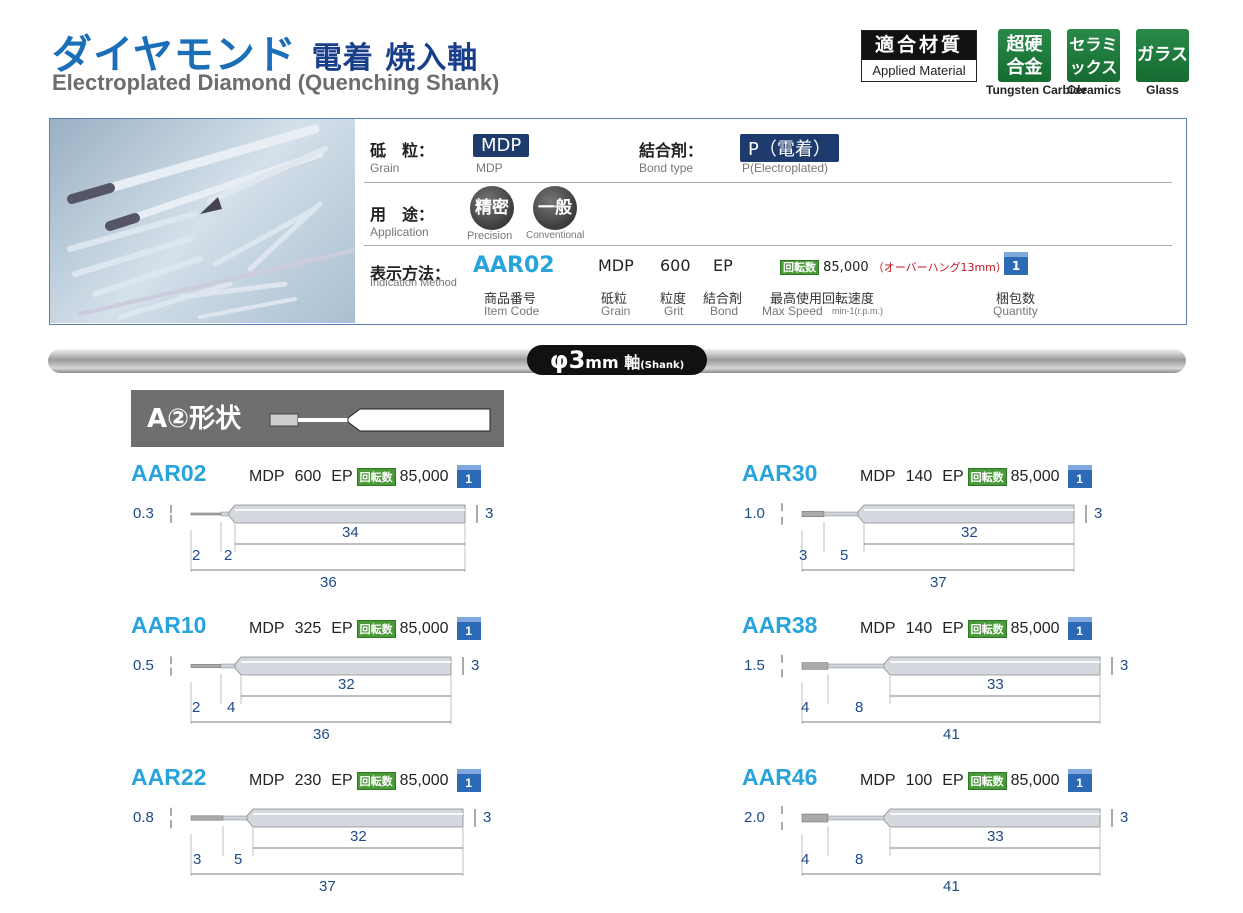 The height and width of the screenshot is (913, 1243). What do you see at coordinates (492, 208) in the screenshot?
I see `precision-badge: 精密` at bounding box center [492, 208].